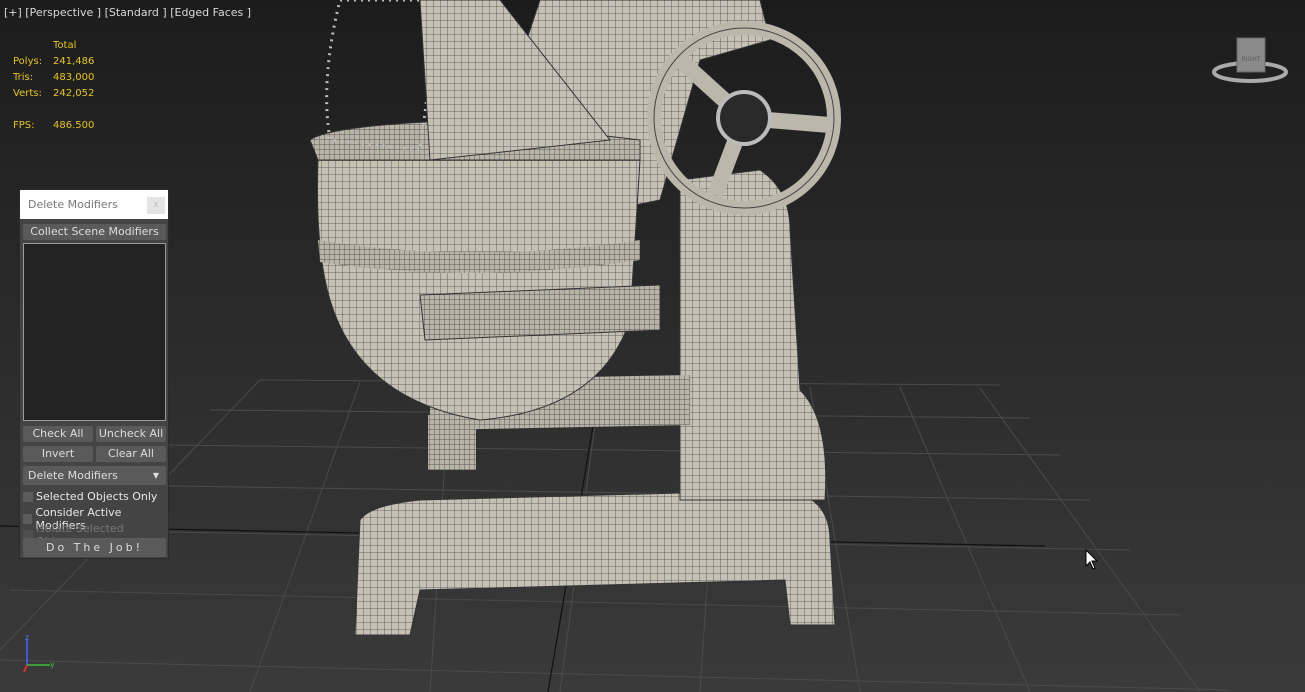 This screenshot has height=692, width=1305. I want to click on mouse-cursor-icon, so click(1092, 559).